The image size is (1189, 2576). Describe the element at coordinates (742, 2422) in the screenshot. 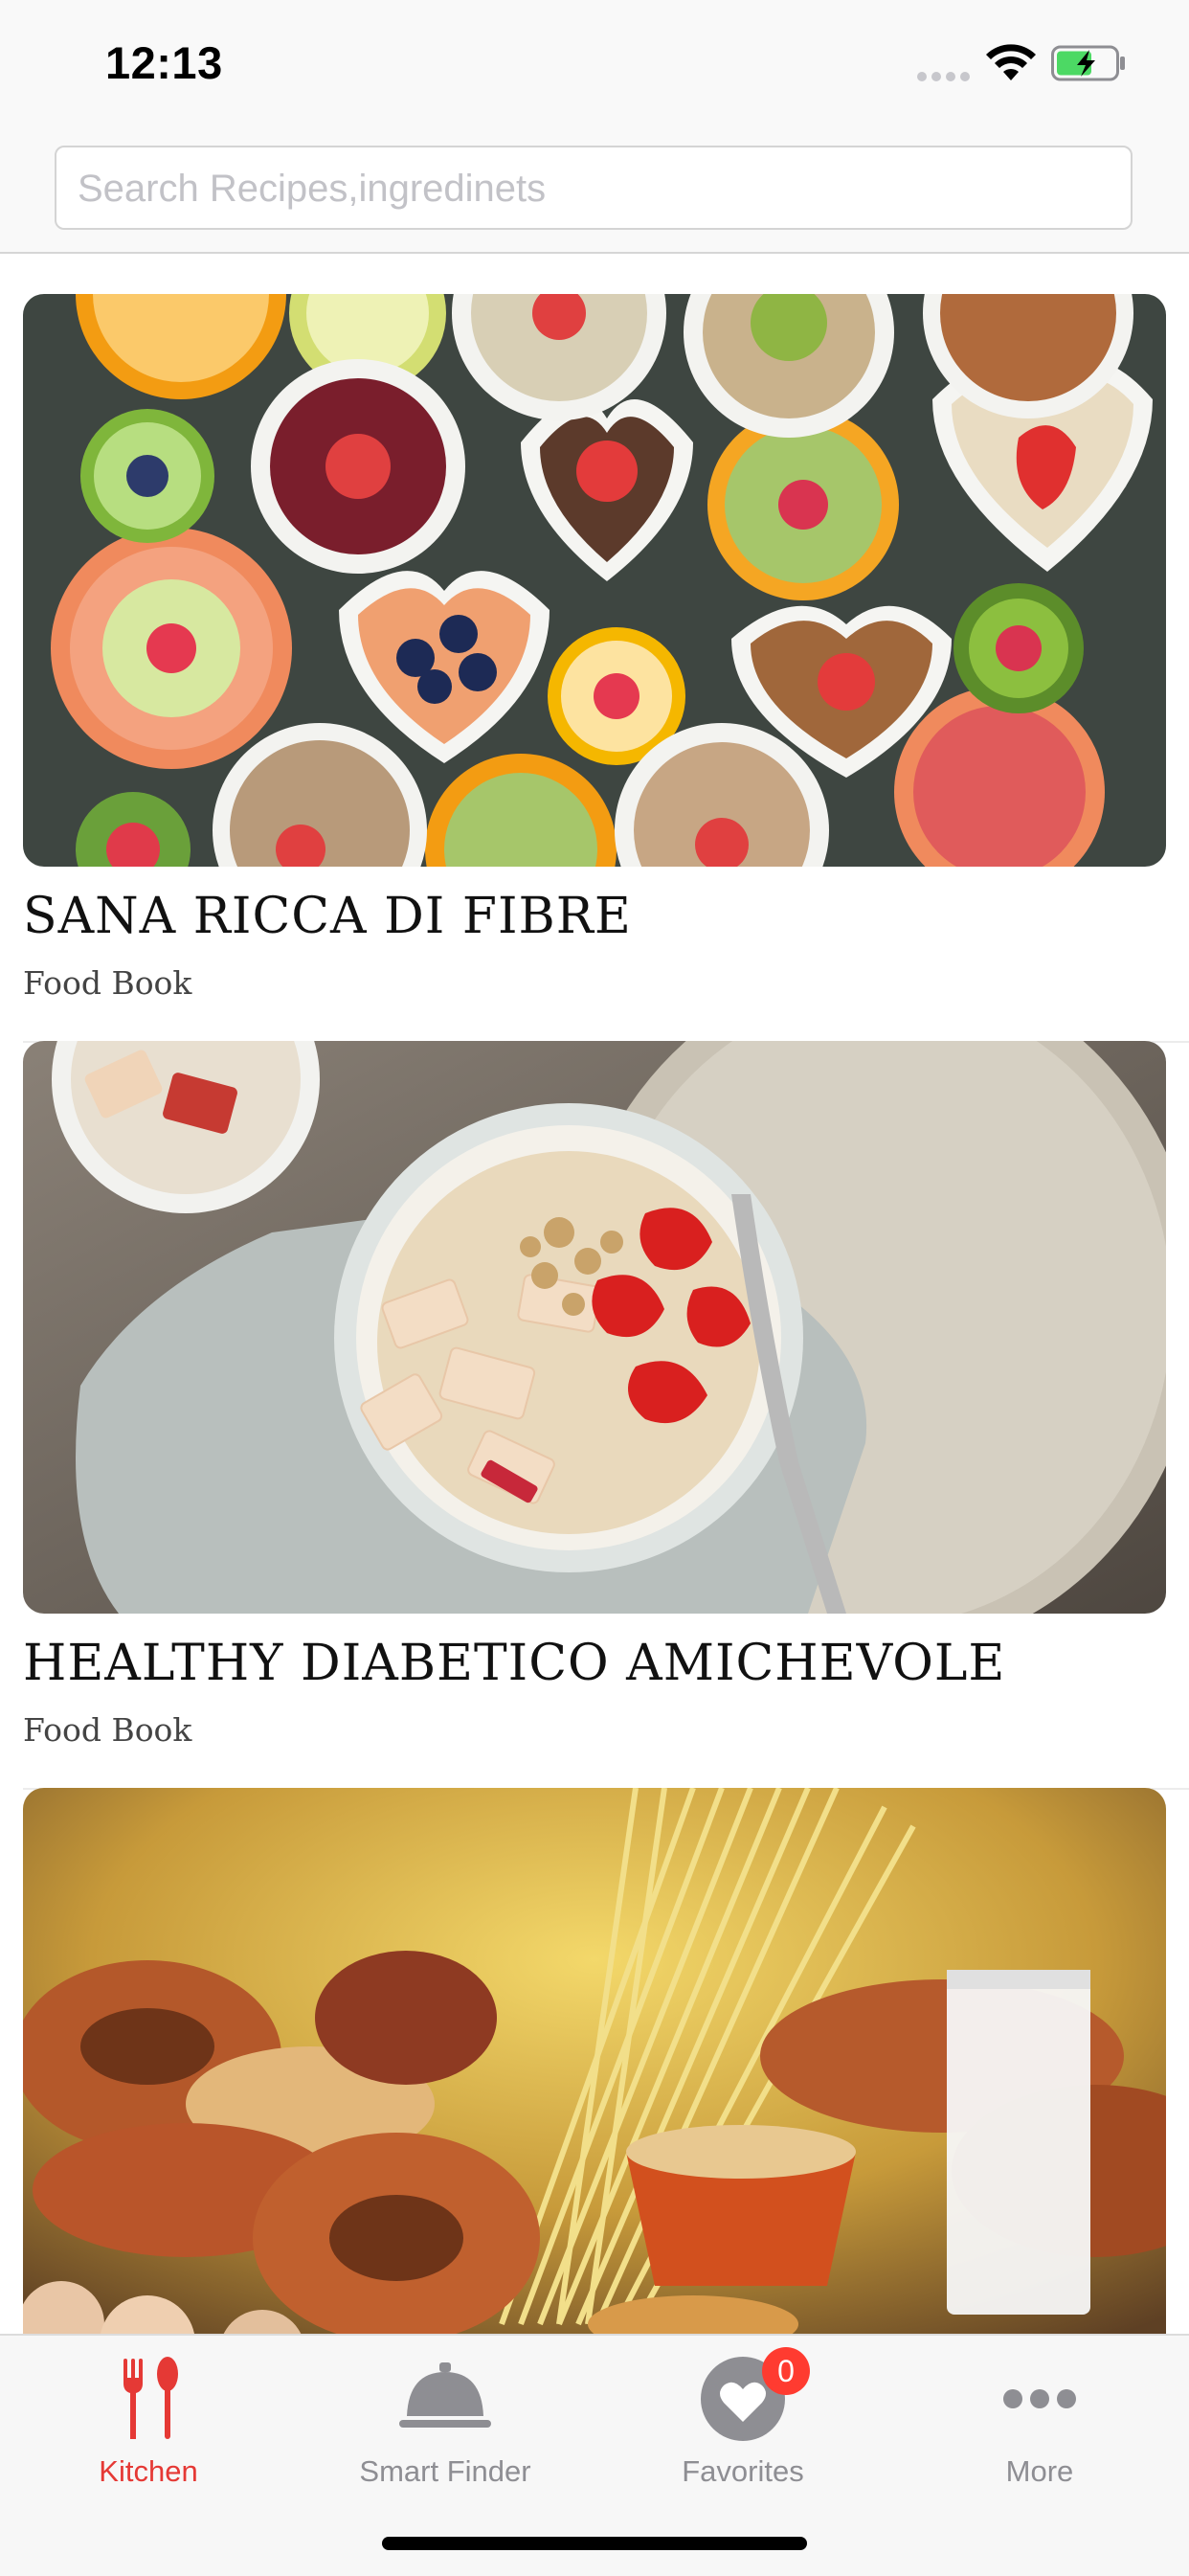

I see `tab-favorites: 0 Favorites` at that location.